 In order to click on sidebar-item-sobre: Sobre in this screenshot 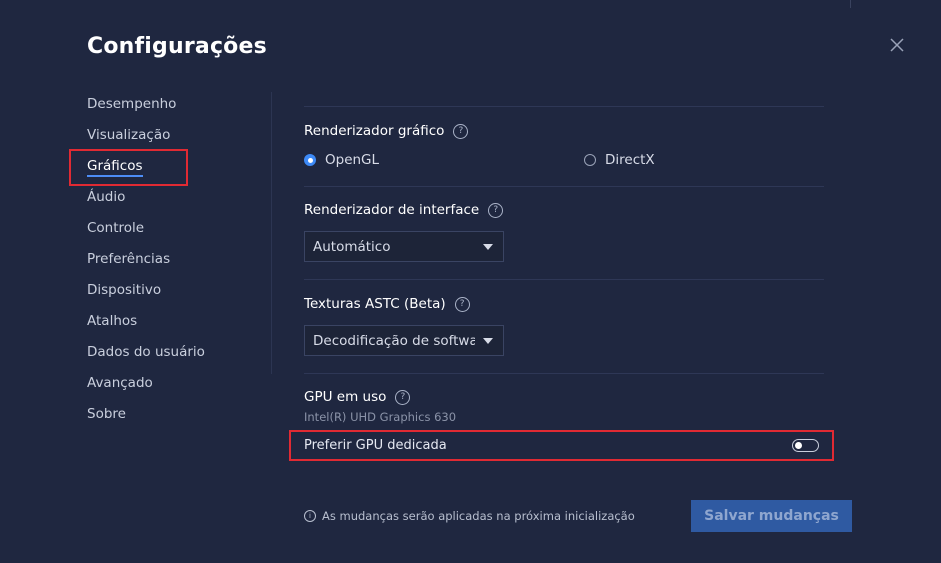, I will do `click(106, 414)`.